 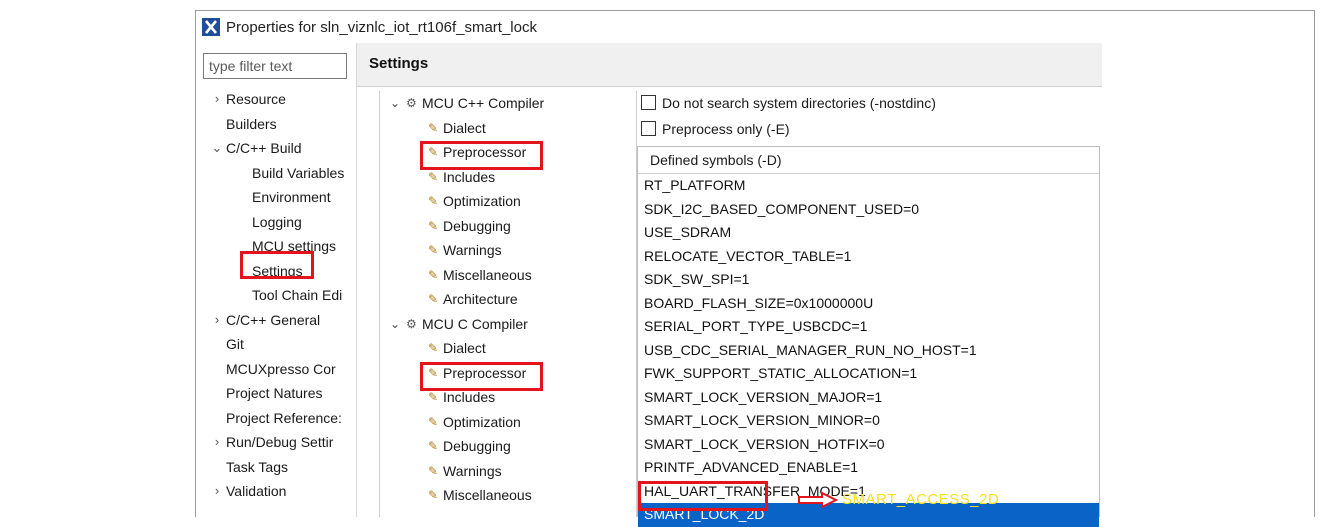 I want to click on nav-item-label: MCU settings, so click(x=294, y=246).